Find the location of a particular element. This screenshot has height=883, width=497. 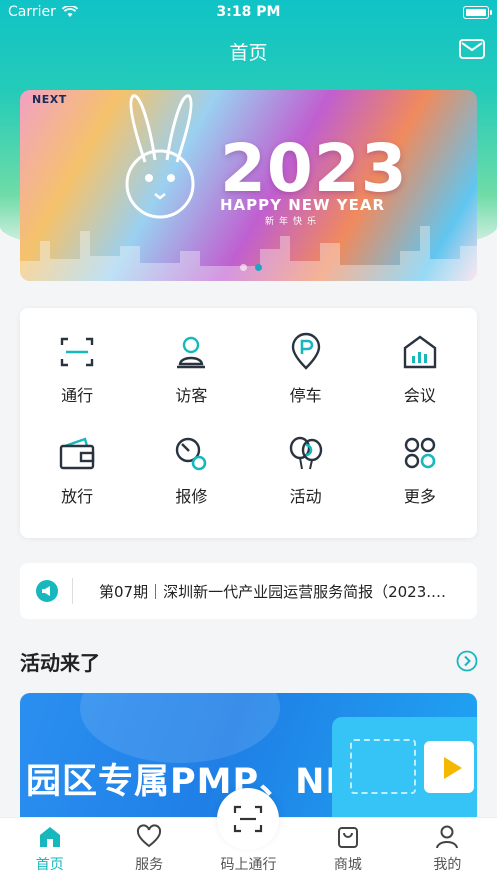

status-time: 3:18 PM is located at coordinates (248, 12).